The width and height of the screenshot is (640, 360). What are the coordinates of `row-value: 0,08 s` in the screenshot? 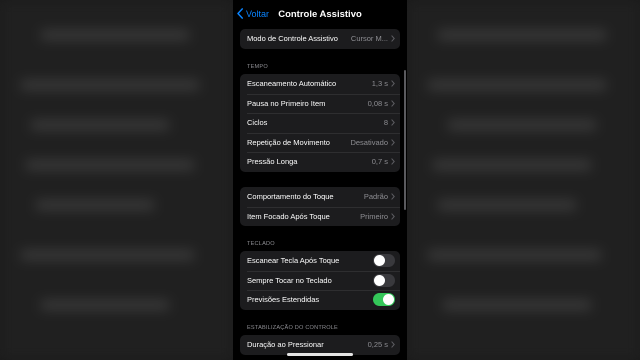 It's located at (377, 103).